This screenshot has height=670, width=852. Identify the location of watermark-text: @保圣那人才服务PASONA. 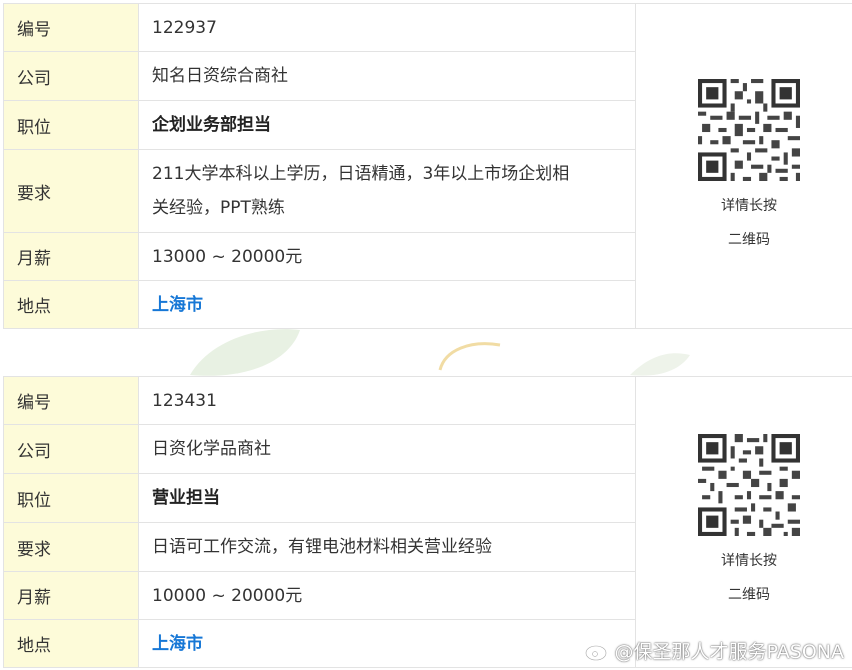
(729, 652).